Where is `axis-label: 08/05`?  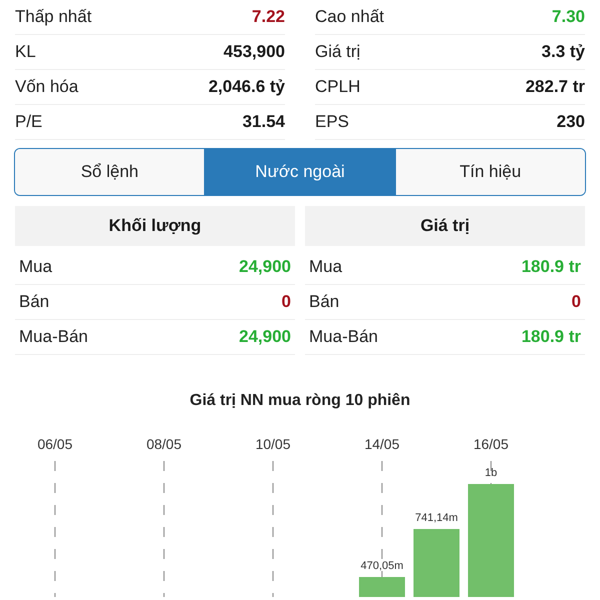
axis-label: 08/05 is located at coordinates (164, 444).